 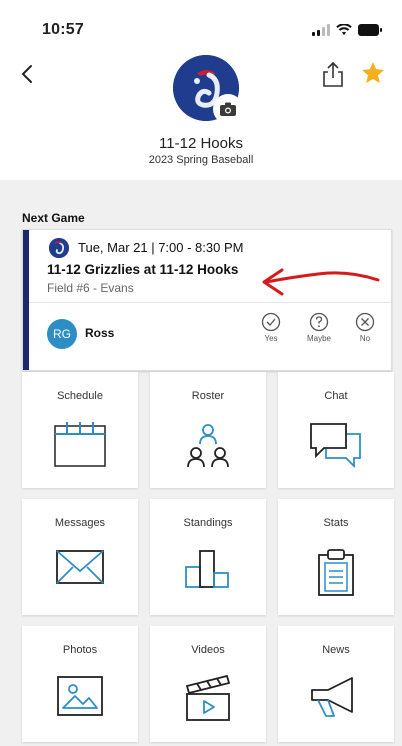 I want to click on game-datetime: Tue, Mar 21 | 7:00 - 8:30 PM, so click(x=161, y=247).